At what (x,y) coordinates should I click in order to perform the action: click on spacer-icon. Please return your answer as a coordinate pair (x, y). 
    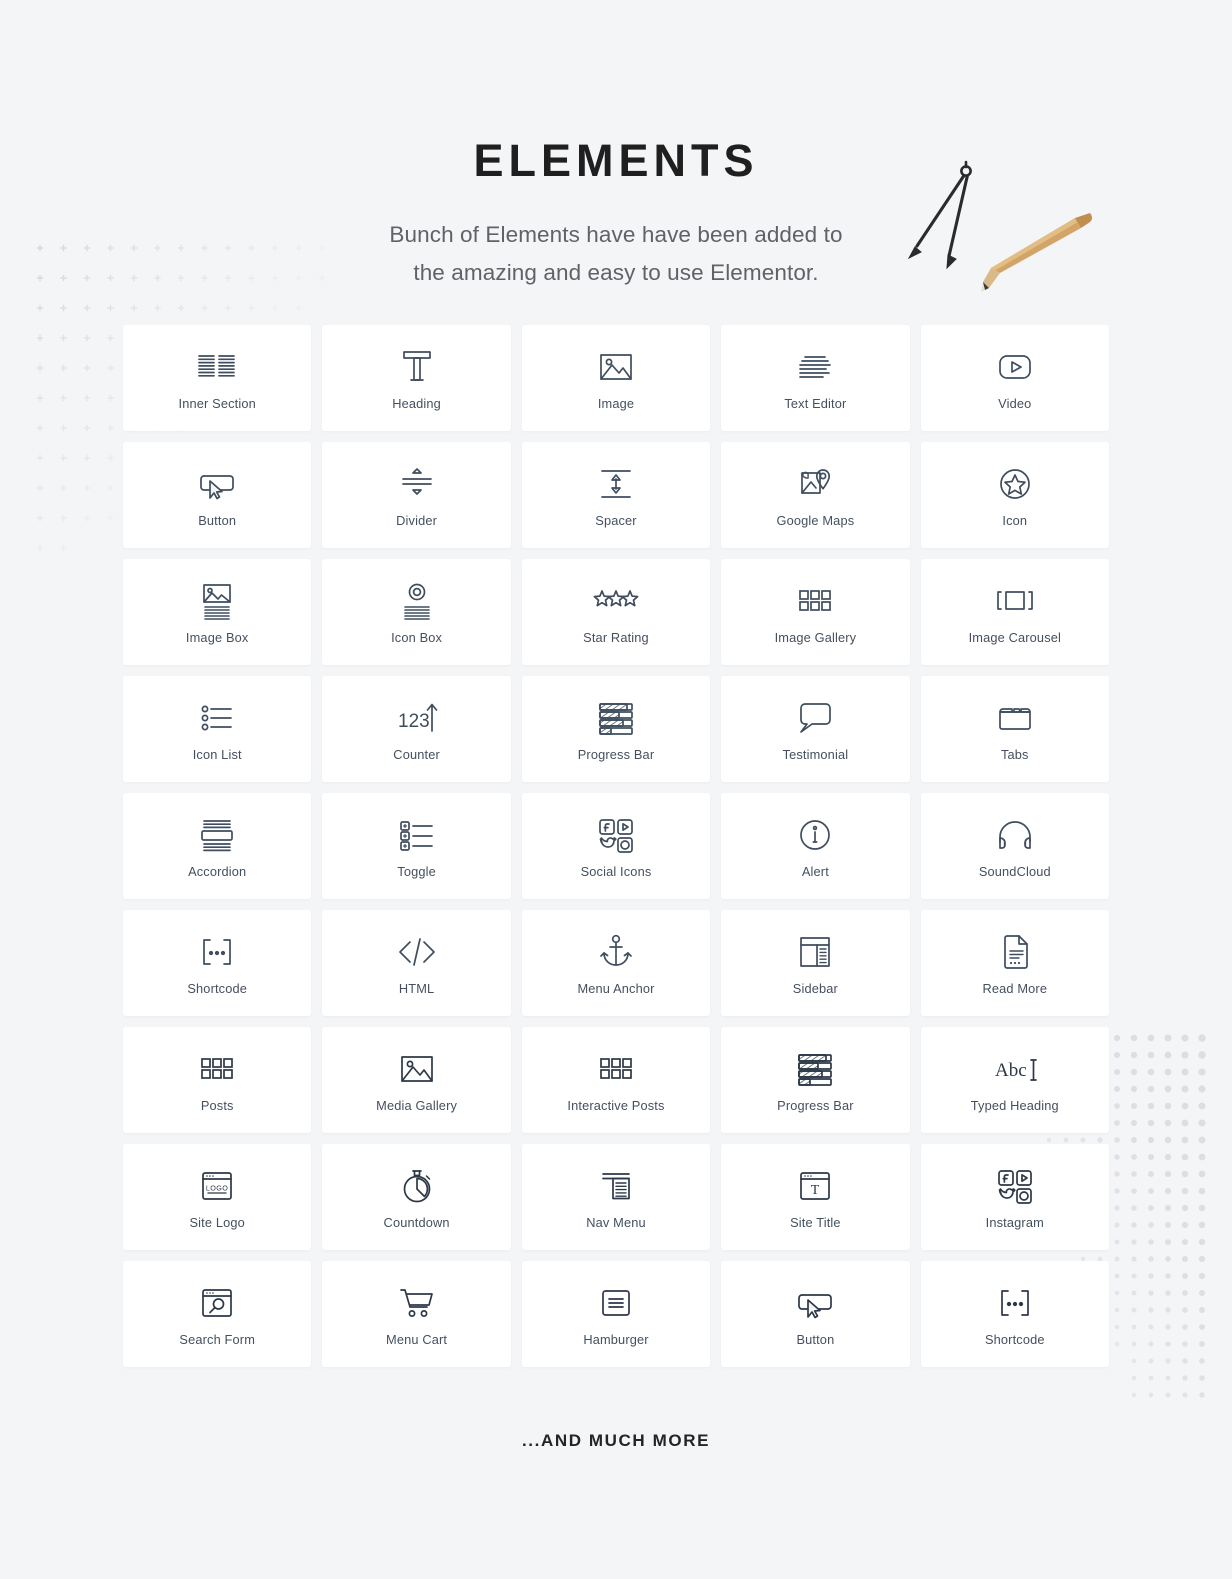
    Looking at the image, I should click on (616, 484).